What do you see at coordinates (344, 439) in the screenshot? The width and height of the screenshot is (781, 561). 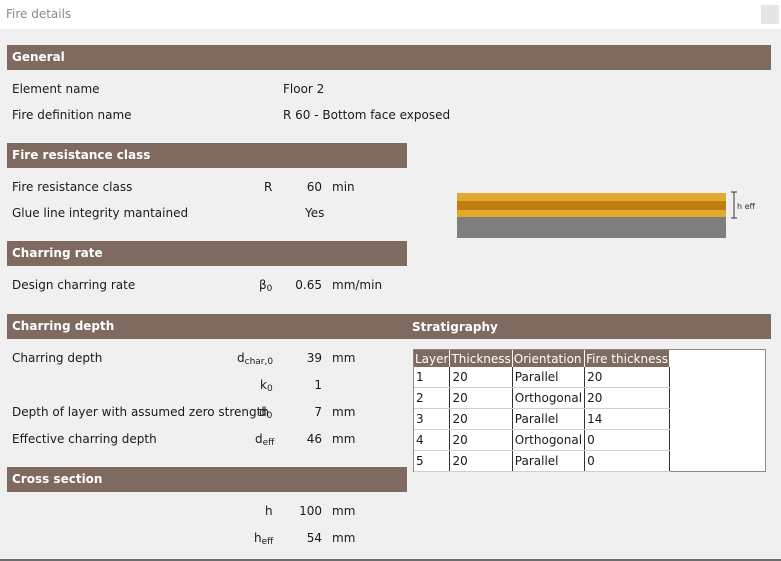 I see `effective-charring-unit: mm` at bounding box center [344, 439].